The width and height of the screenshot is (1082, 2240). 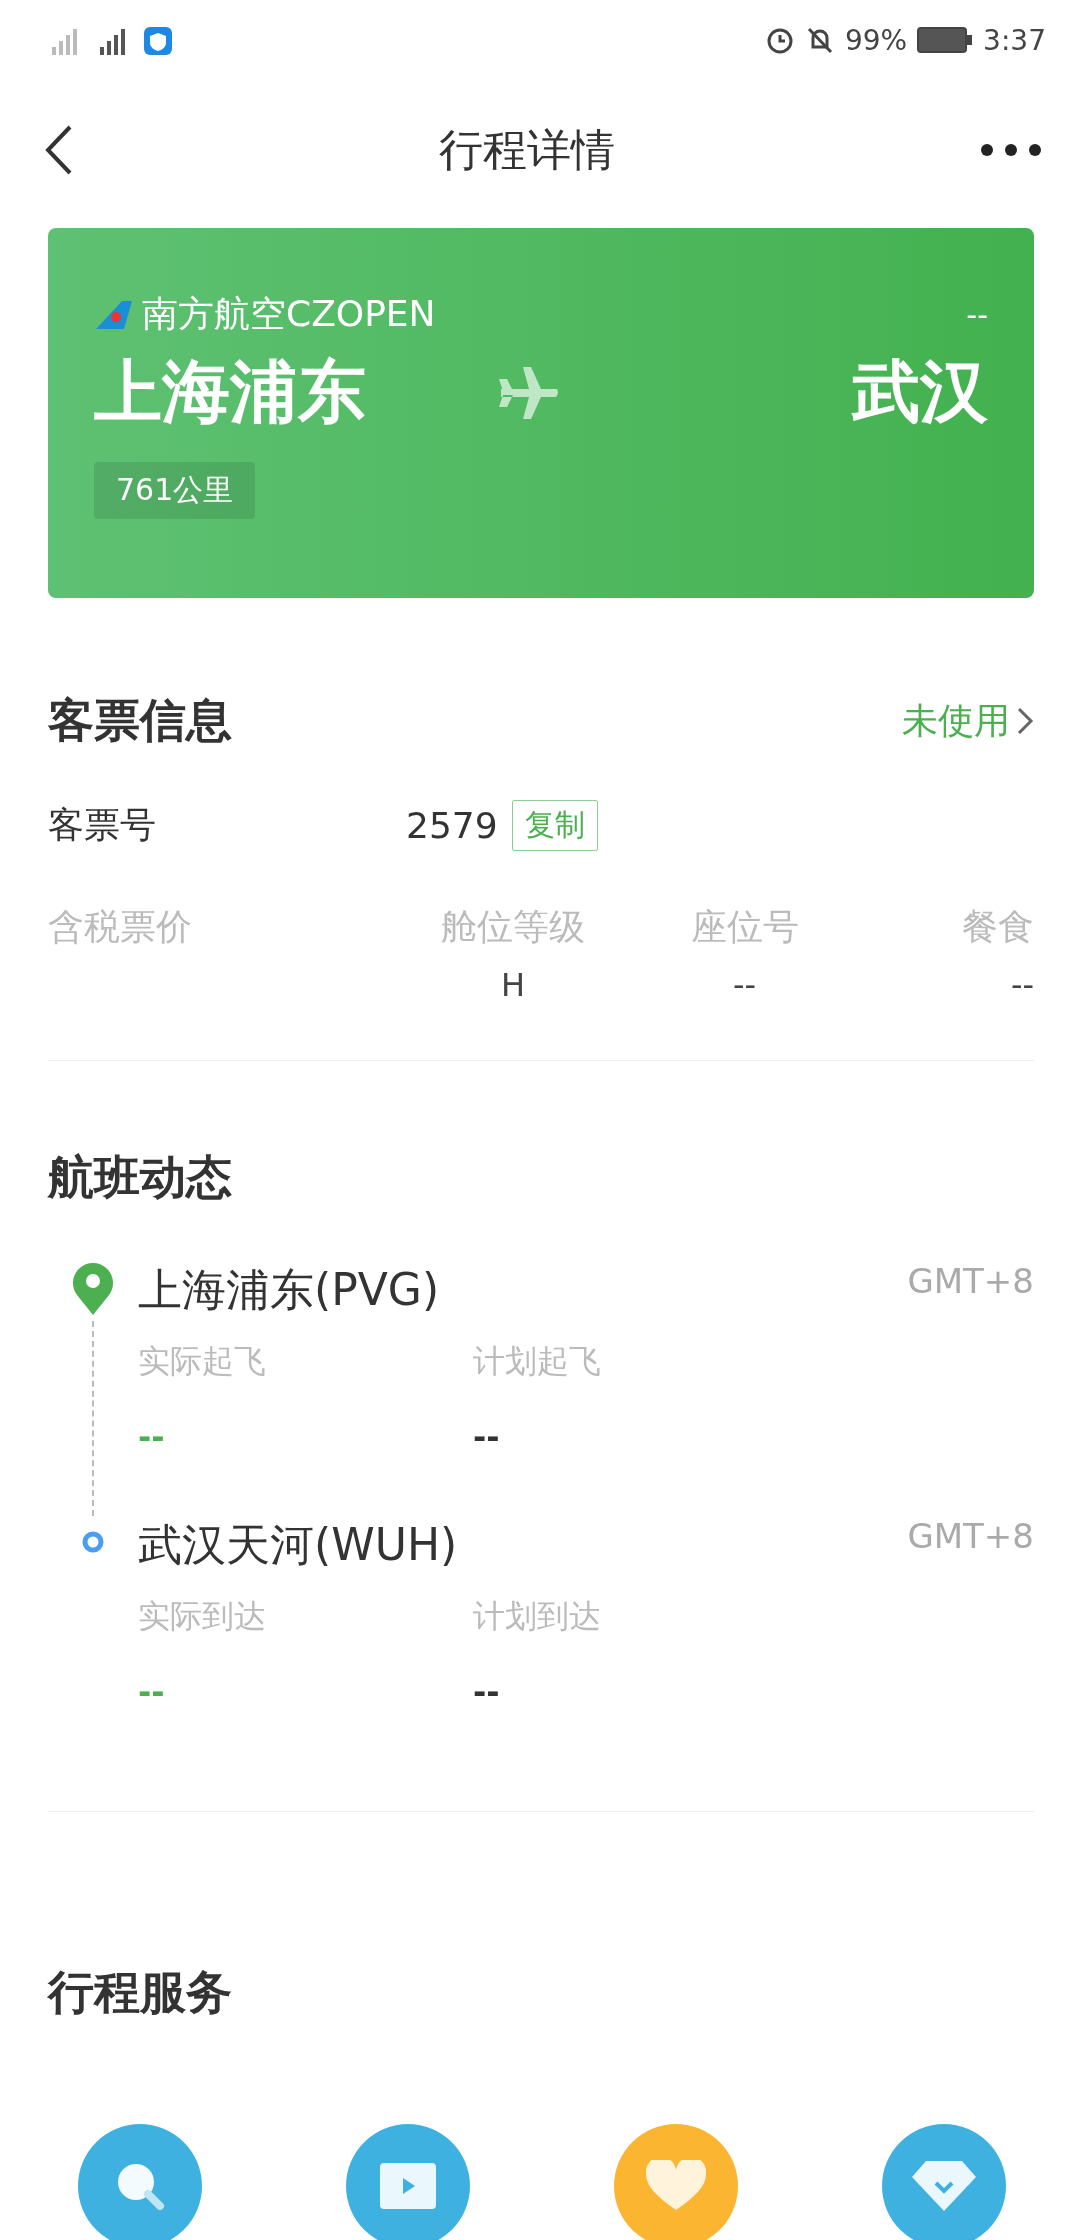 What do you see at coordinates (1011, 150) in the screenshot?
I see `more-button` at bounding box center [1011, 150].